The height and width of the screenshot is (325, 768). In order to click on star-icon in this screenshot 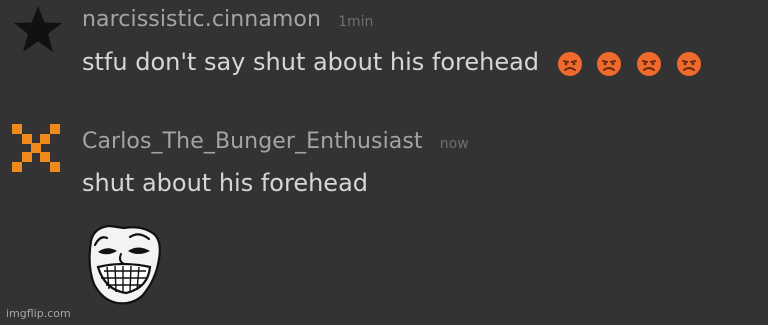, I will do `click(38, 30)`.